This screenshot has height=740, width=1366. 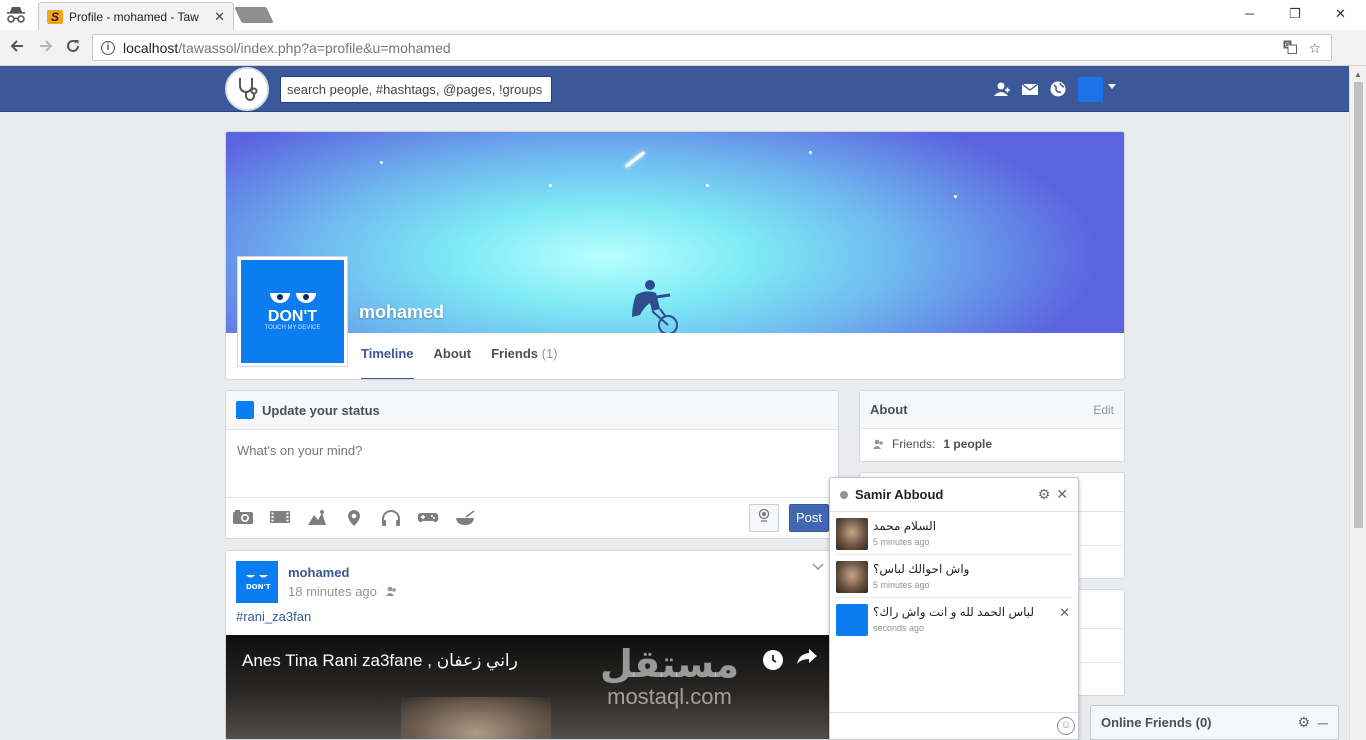 I want to click on cover-meteor, so click(x=635, y=159).